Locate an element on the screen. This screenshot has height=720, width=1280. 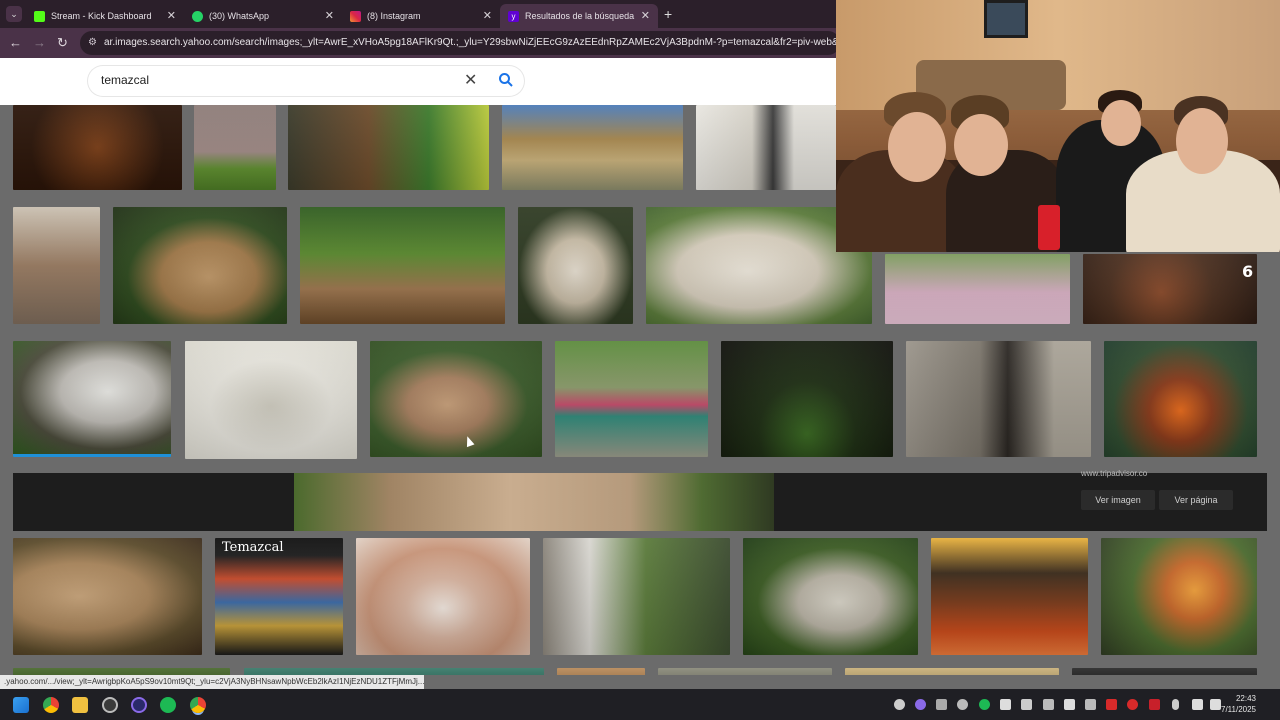
tab-instagram: (8) Instagram ✕ is located at coordinates (421, 16).